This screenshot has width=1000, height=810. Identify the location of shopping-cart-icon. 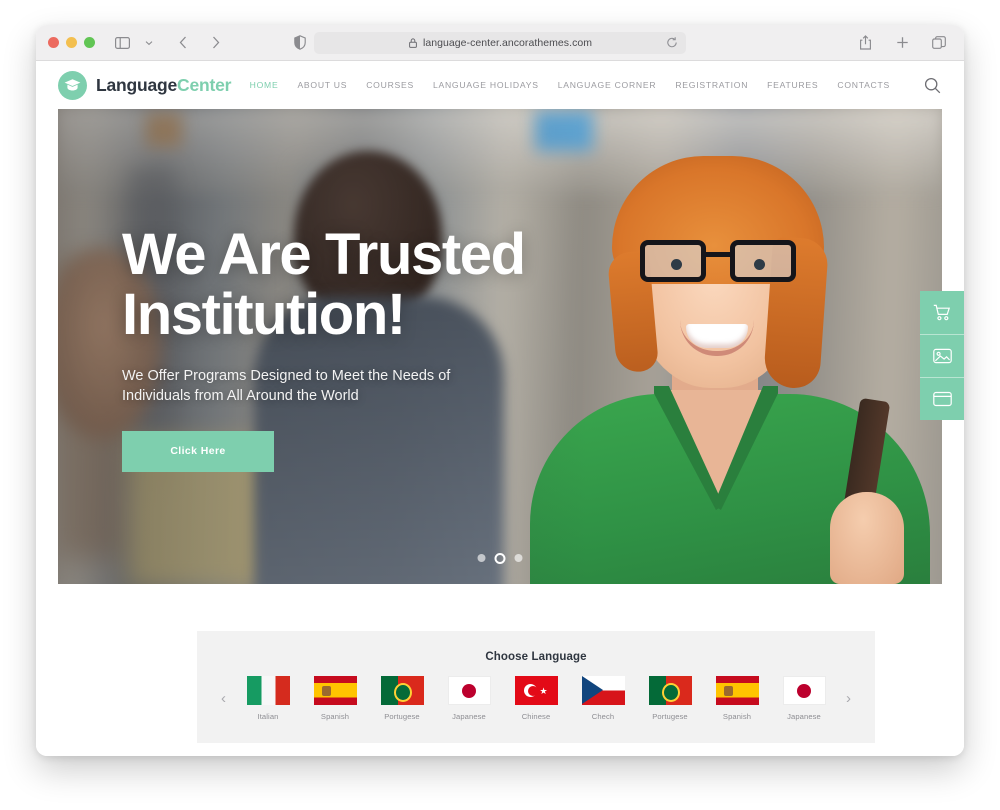
(942, 312).